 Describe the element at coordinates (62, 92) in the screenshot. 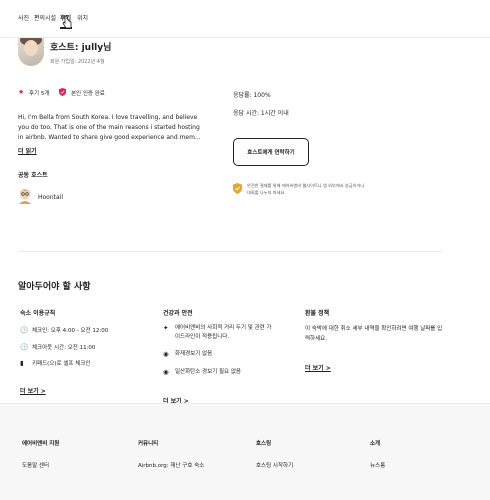

I see `verified-shield-icon` at that location.